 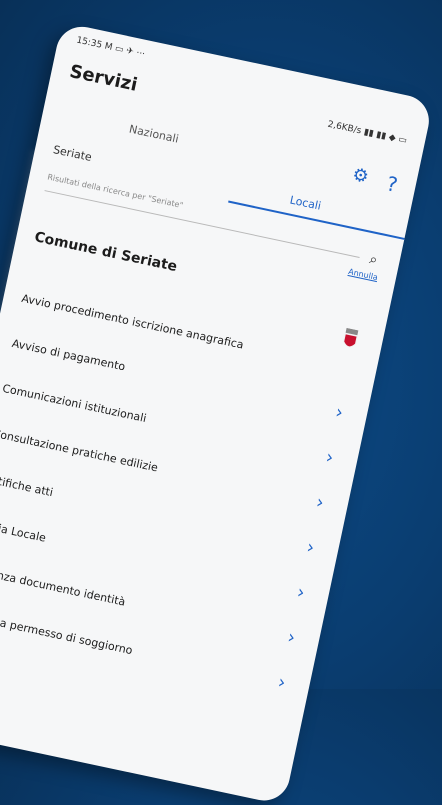 What do you see at coordinates (154, 133) in the screenshot?
I see `tab-nazionali: Nazionali` at bounding box center [154, 133].